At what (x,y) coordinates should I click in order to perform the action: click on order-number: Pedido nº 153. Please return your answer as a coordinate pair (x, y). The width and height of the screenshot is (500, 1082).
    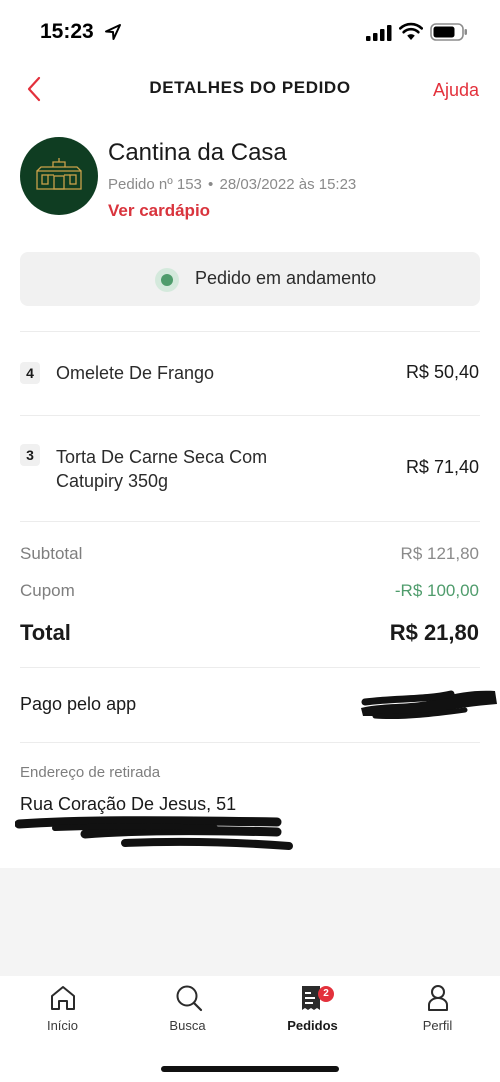
    Looking at the image, I should click on (155, 184).